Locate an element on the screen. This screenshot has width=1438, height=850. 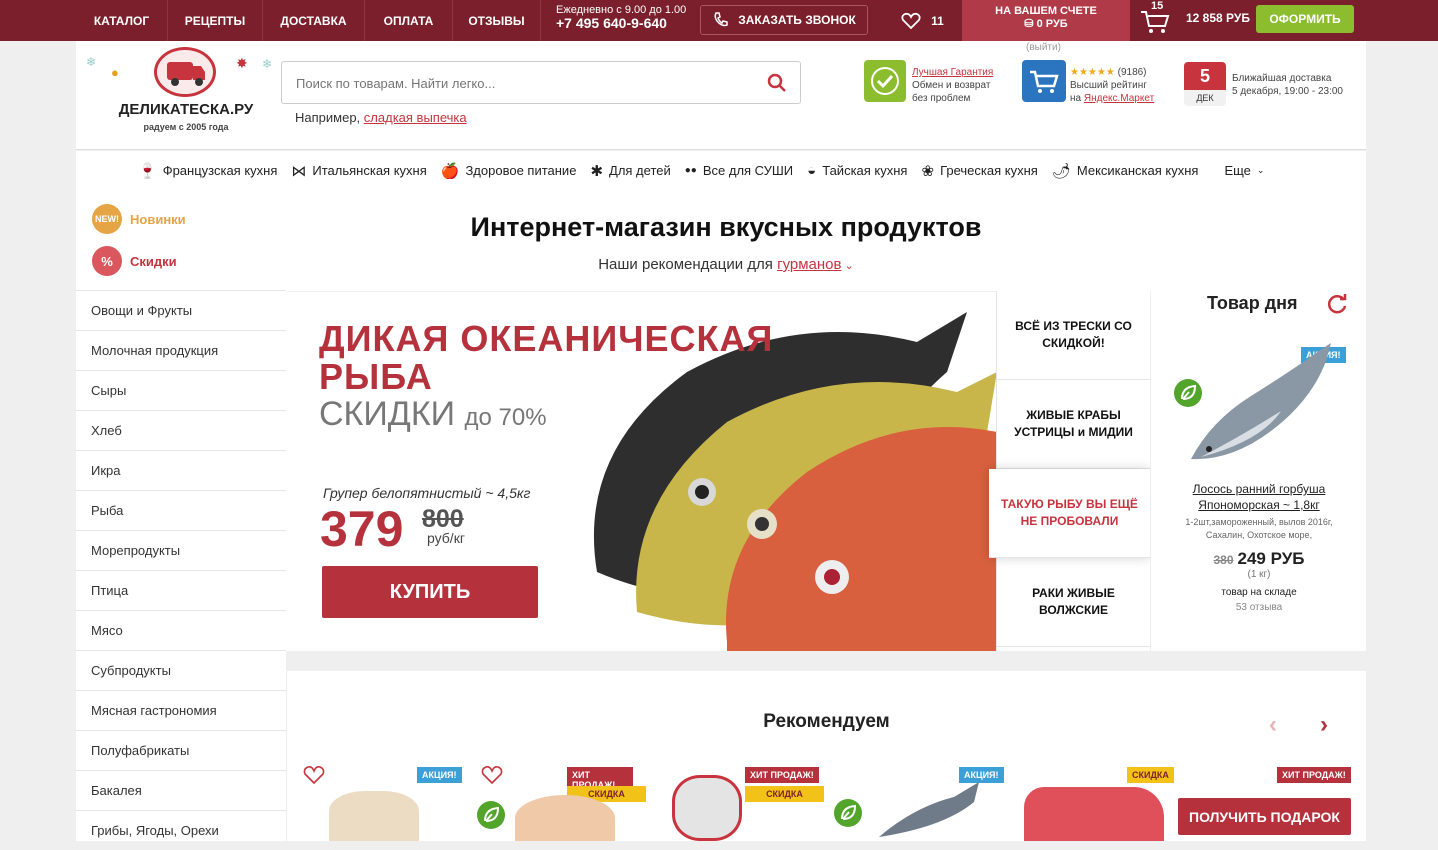
sidebar-new: NEW! Новинки is located at coordinates (189, 219).